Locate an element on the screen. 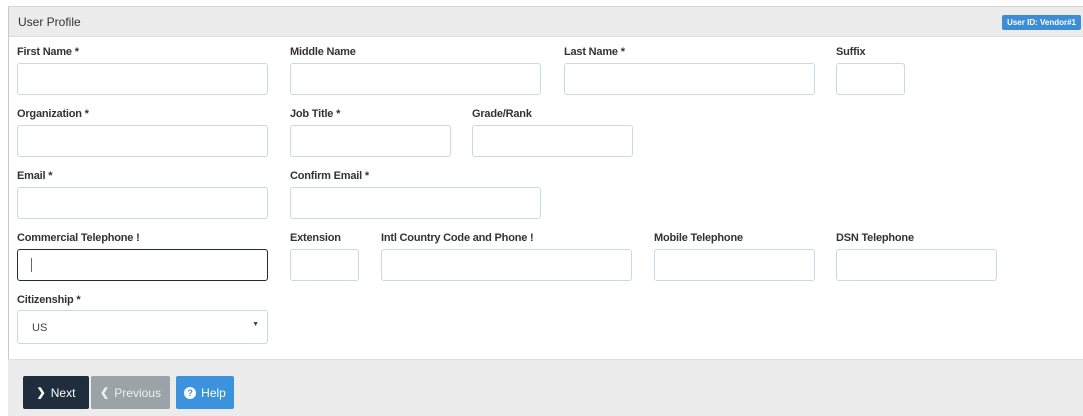  first-name-label: First Name * is located at coordinates (48, 52).